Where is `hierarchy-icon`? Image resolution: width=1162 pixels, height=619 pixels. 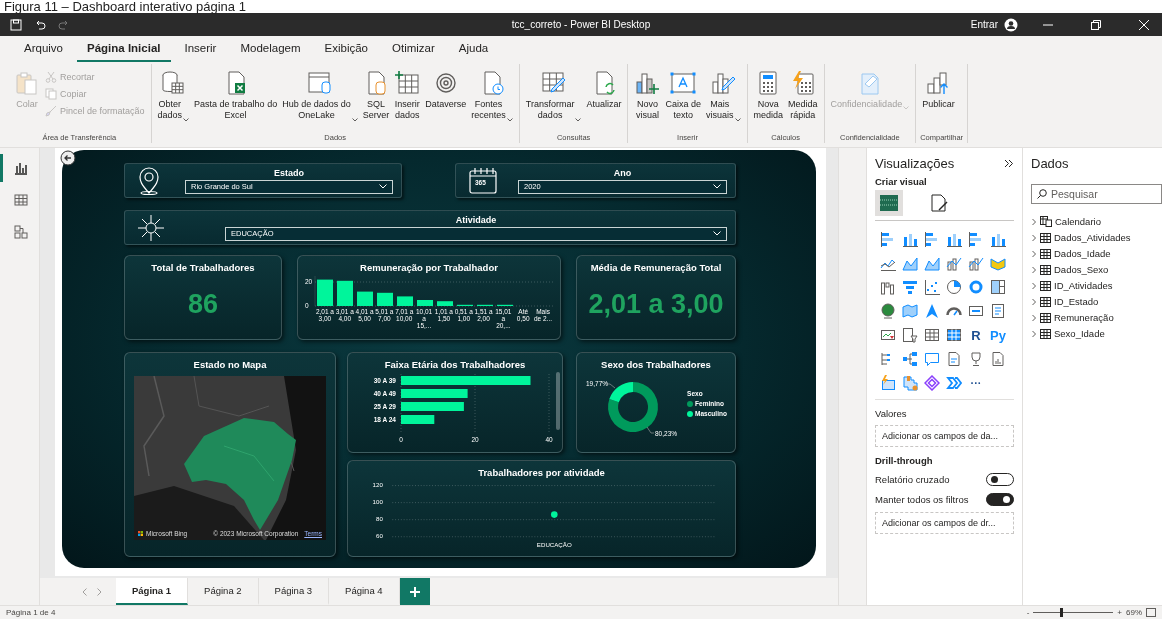
hierarchy-icon is located at coordinates (910, 359).